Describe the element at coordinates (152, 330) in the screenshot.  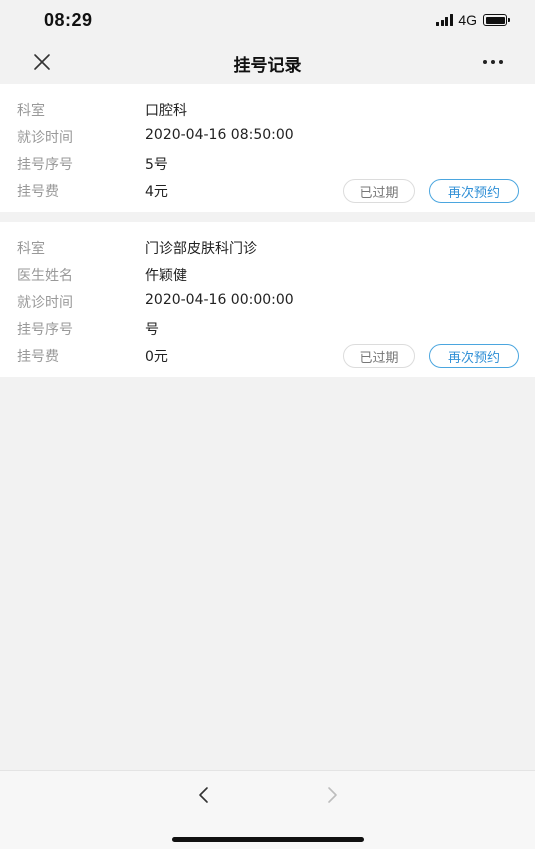
I see `row-value: 号` at that location.